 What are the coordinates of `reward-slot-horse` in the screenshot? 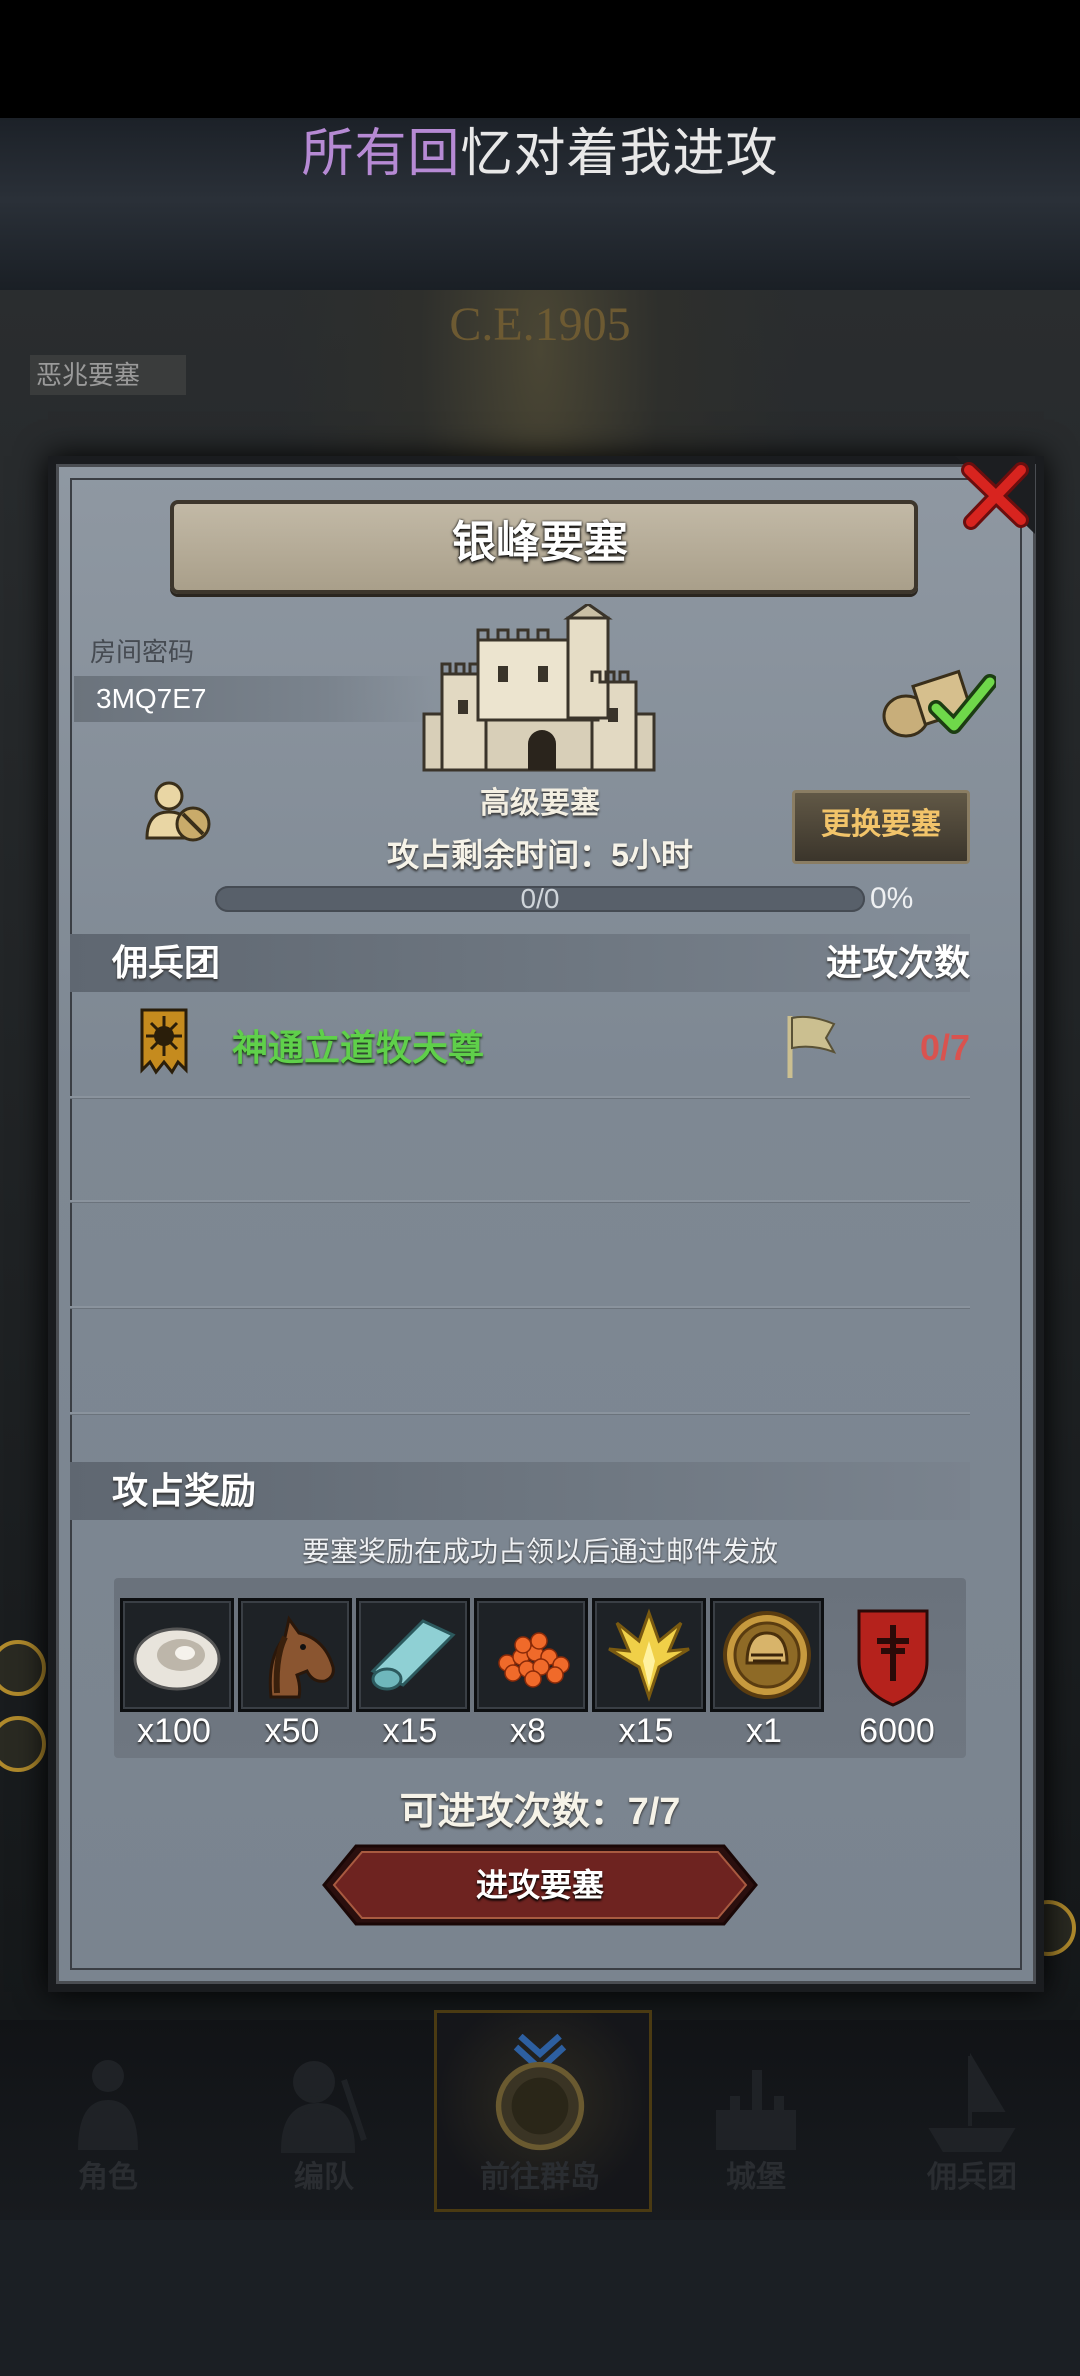 It's located at (295, 1655).